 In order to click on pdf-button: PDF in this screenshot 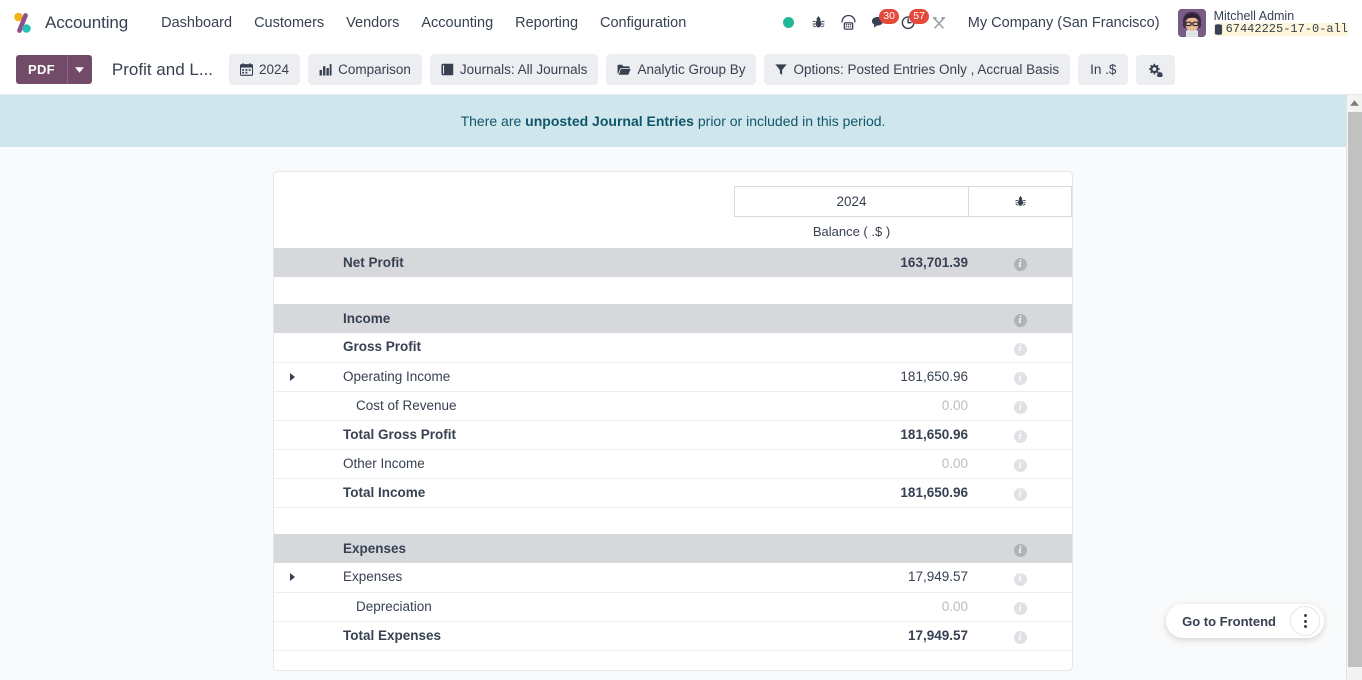, I will do `click(41, 69)`.